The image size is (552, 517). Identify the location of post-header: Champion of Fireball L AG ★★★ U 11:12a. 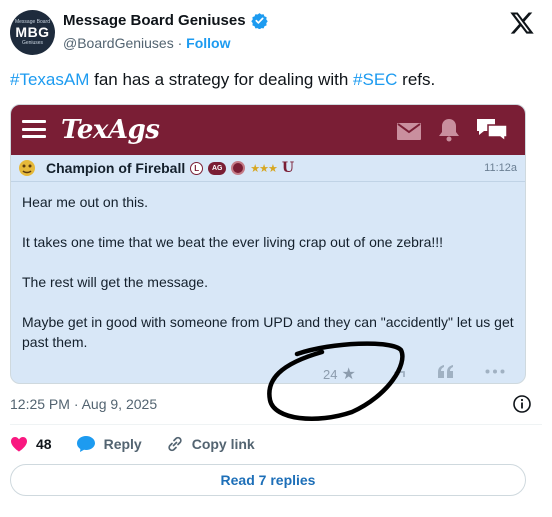
(268, 168).